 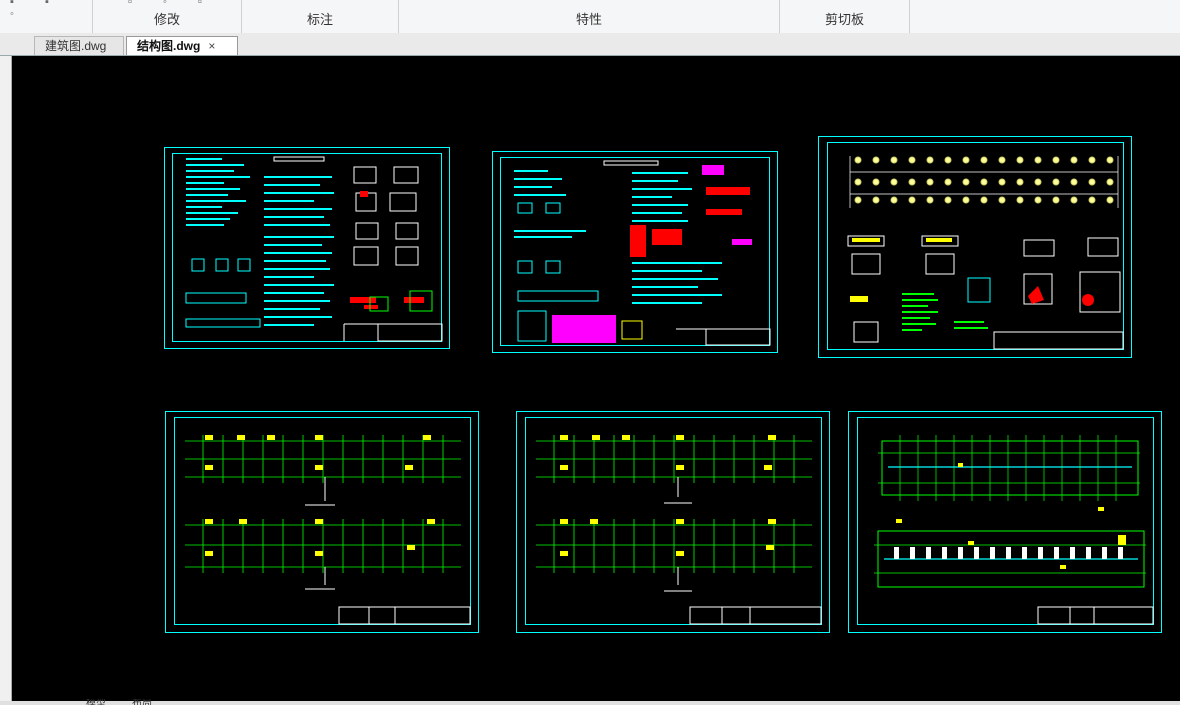 What do you see at coordinates (590, 44) in the screenshot?
I see `document-tab-bar: 建筑图.dwg 结构图.dwg ×` at bounding box center [590, 44].